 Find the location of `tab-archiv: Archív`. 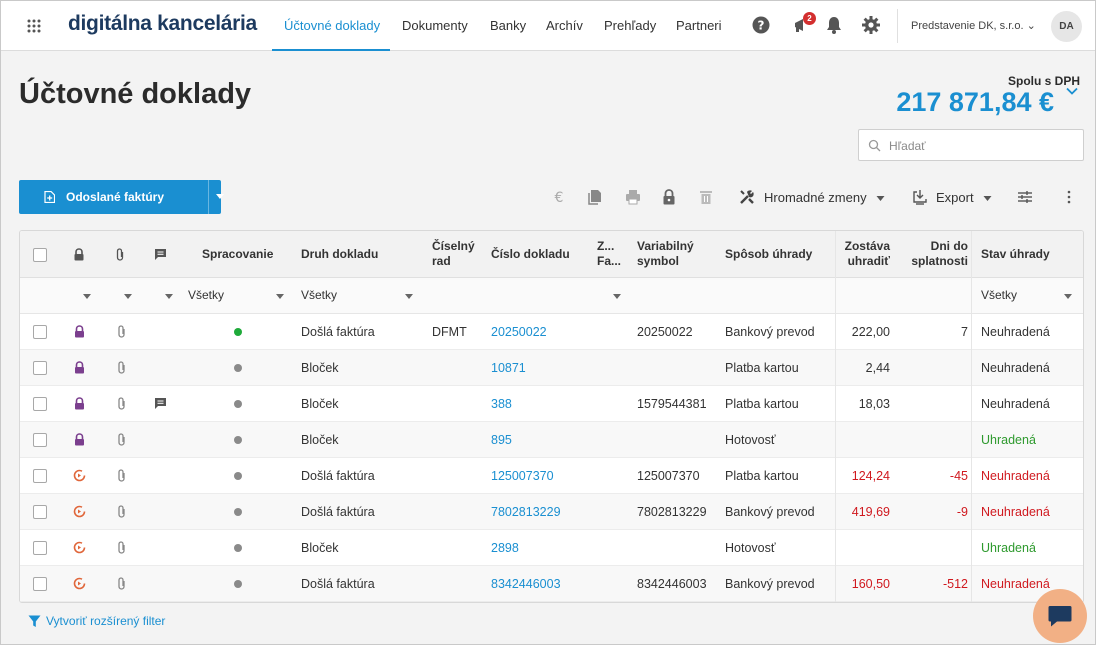

tab-archiv: Archív is located at coordinates (564, 25).